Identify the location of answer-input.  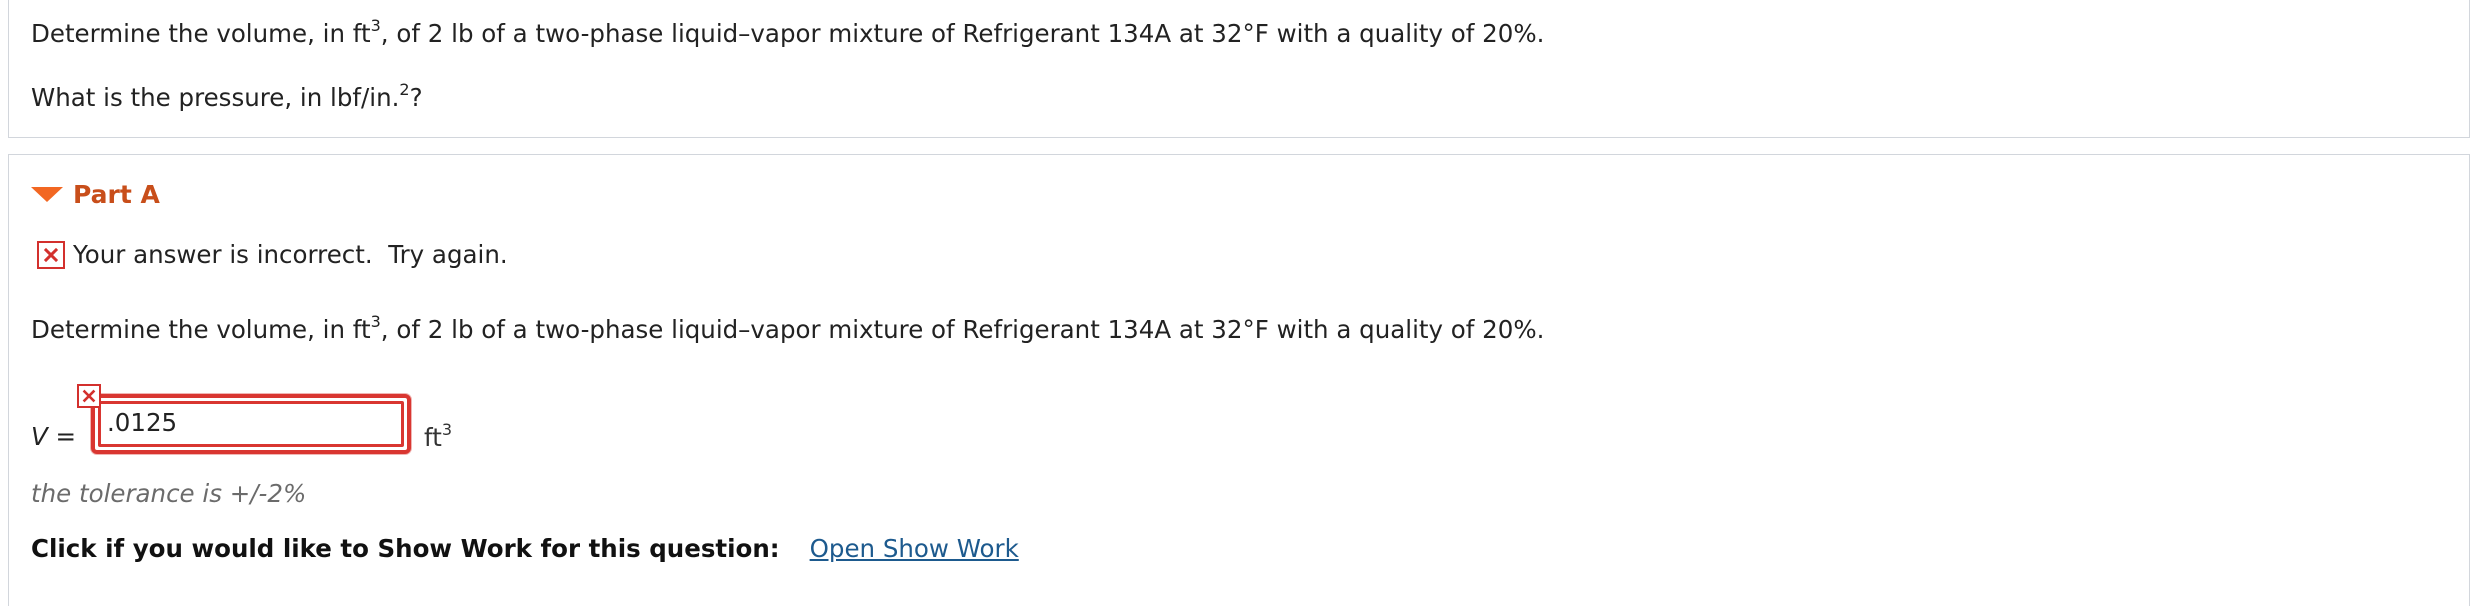
(251, 424).